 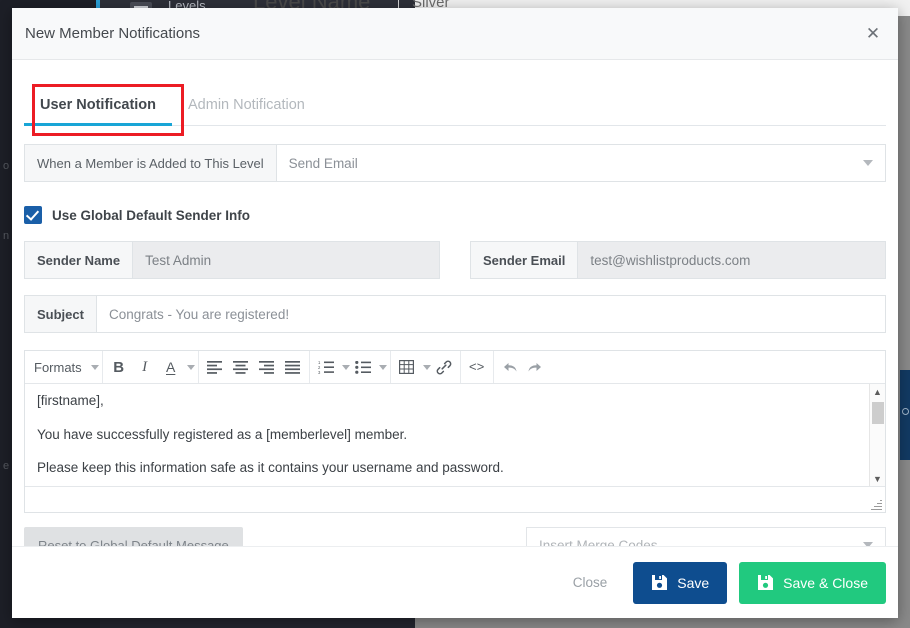 What do you see at coordinates (241, 367) in the screenshot?
I see `align-center-icon` at bounding box center [241, 367].